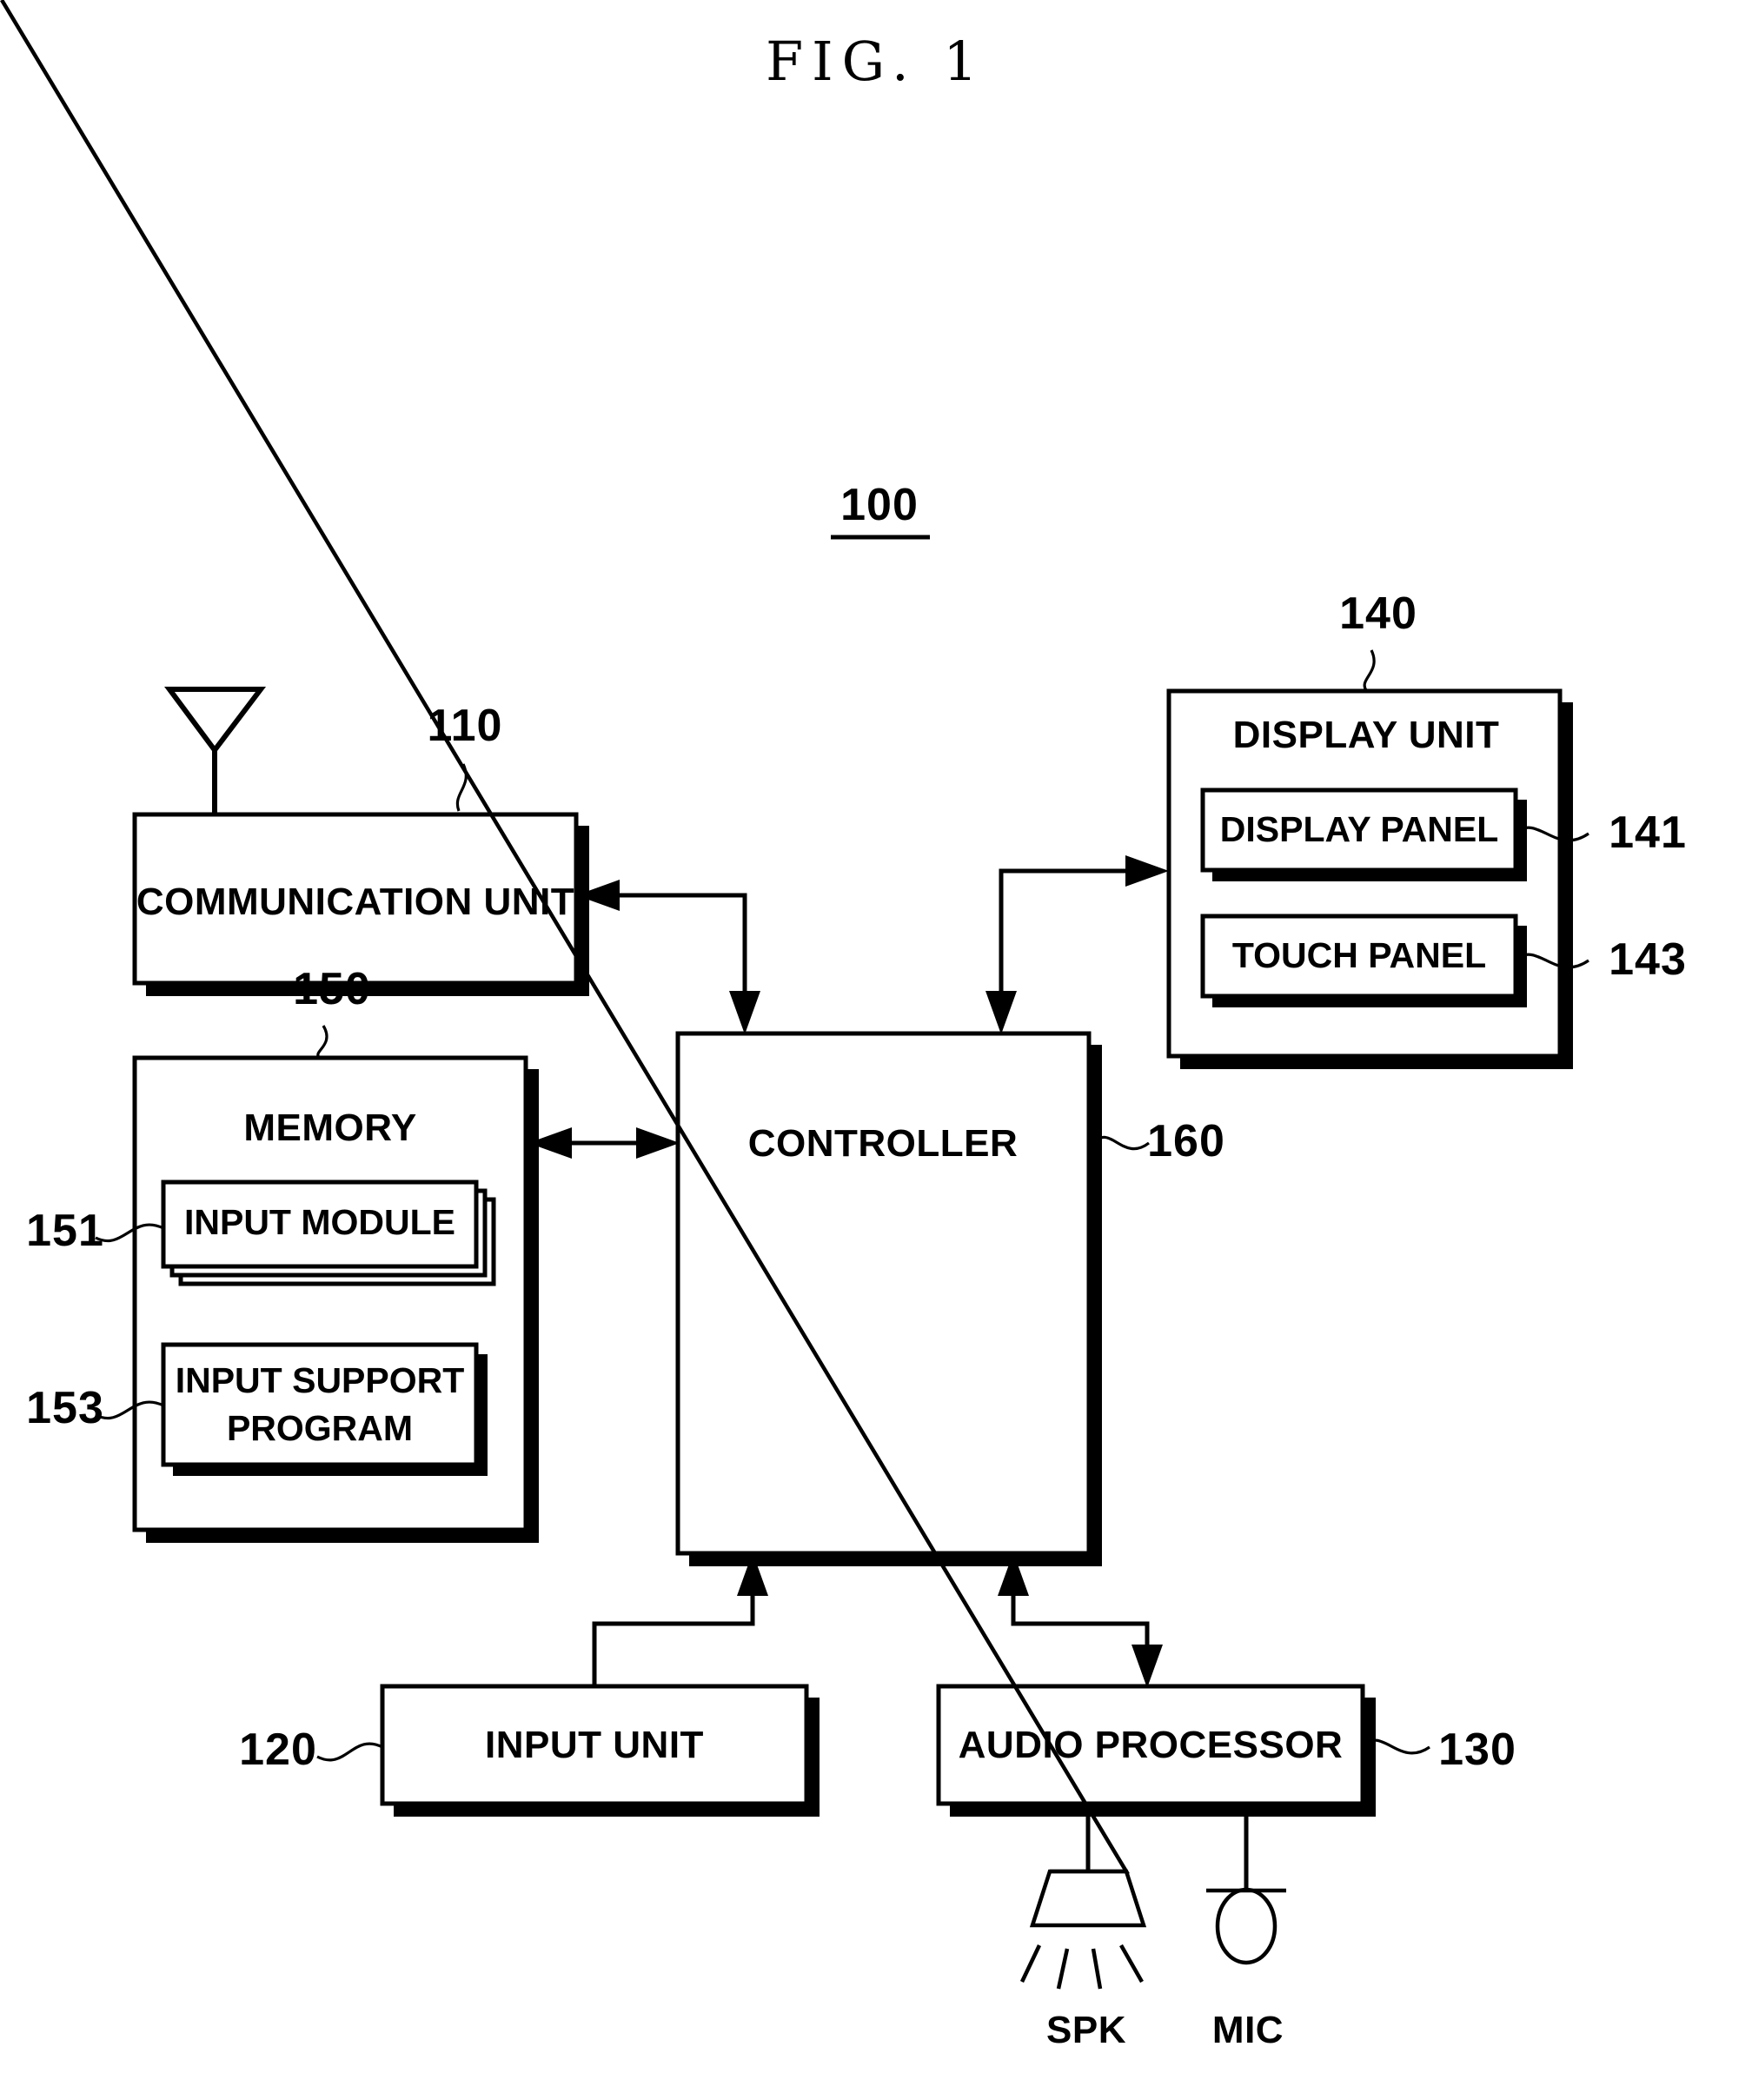  What do you see at coordinates (1378, 639) in the screenshot?
I see `ref-140: 140` at bounding box center [1378, 639].